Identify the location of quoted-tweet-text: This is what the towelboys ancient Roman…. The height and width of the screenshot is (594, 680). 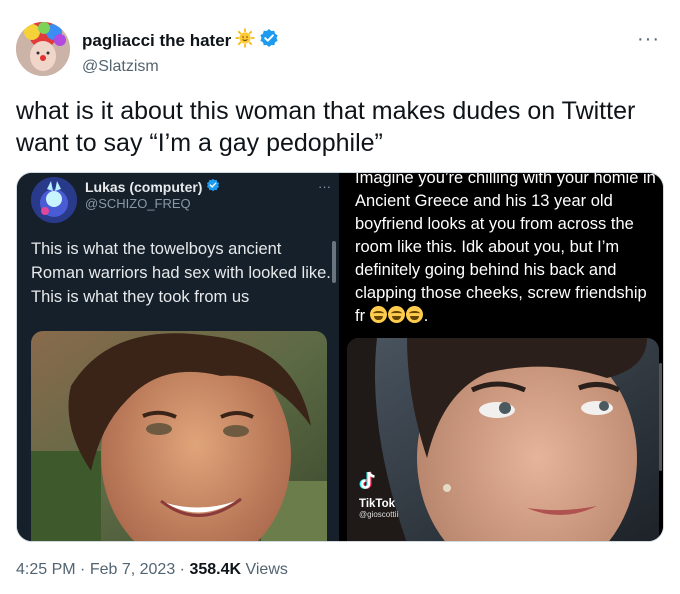
(181, 273).